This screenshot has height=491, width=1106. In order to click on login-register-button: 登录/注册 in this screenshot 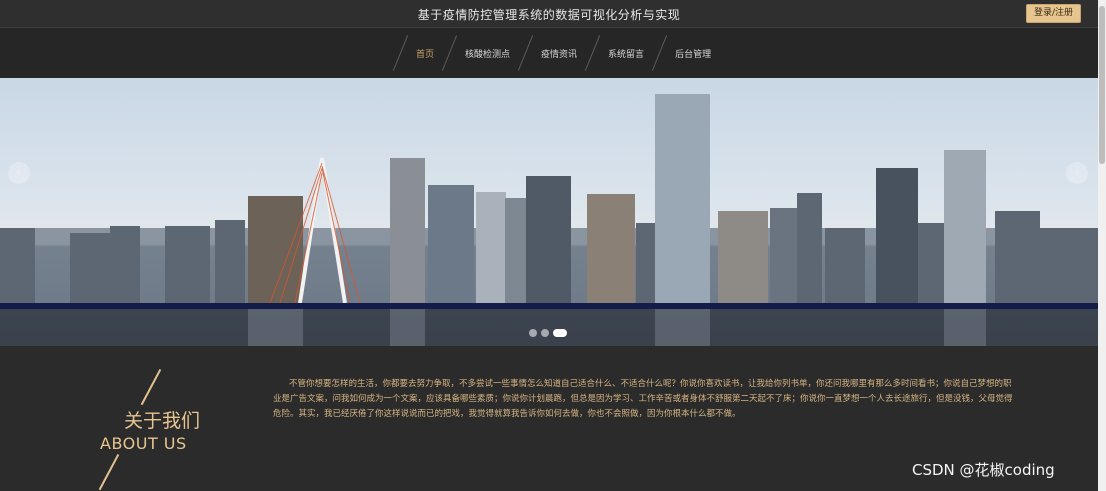, I will do `click(1053, 13)`.